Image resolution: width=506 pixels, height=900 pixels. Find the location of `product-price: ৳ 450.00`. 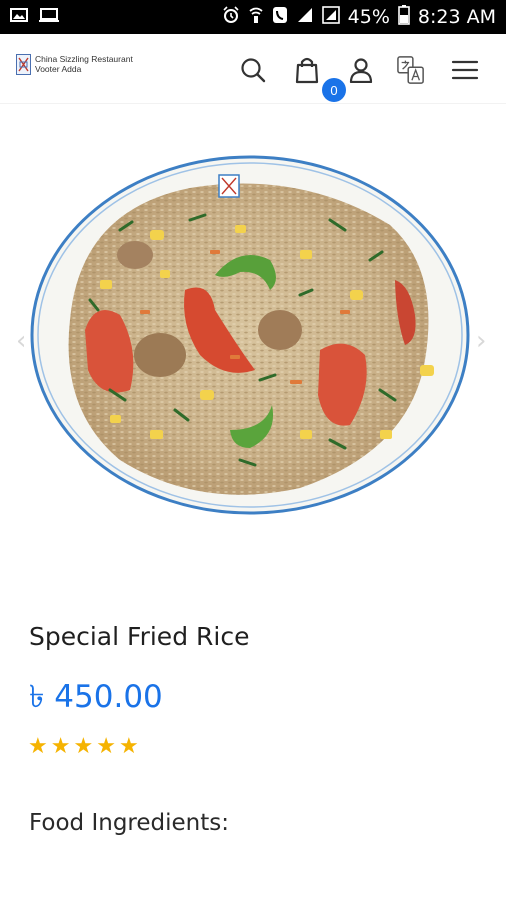

product-price: ৳ 450.00 is located at coordinates (96, 697).